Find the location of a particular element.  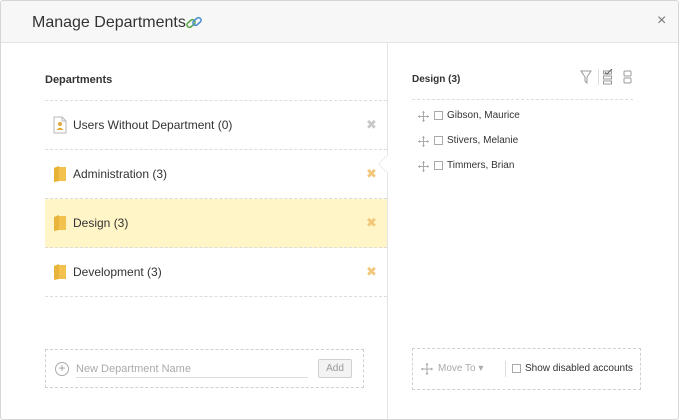

add-department-button: Add is located at coordinates (335, 368).